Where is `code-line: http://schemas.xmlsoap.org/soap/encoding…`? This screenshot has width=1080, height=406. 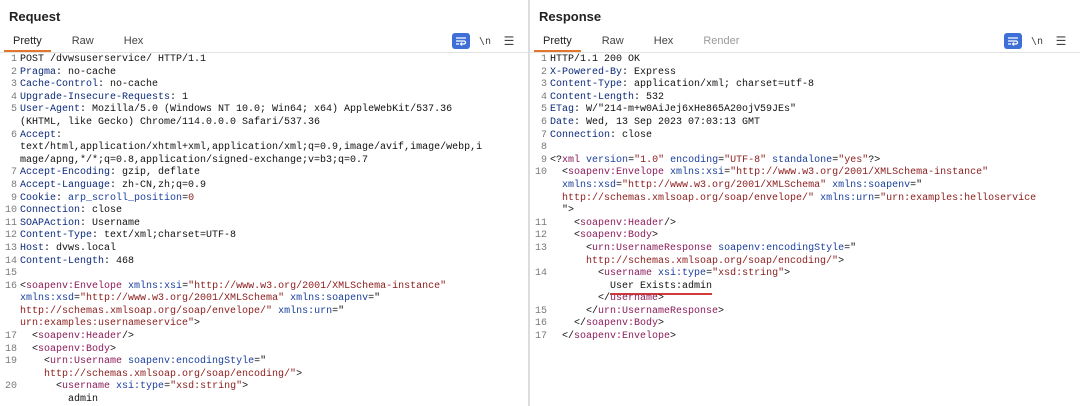
code-line: http://schemas.xmlsoap.org/soap/encoding… is located at coordinates (805, 262).